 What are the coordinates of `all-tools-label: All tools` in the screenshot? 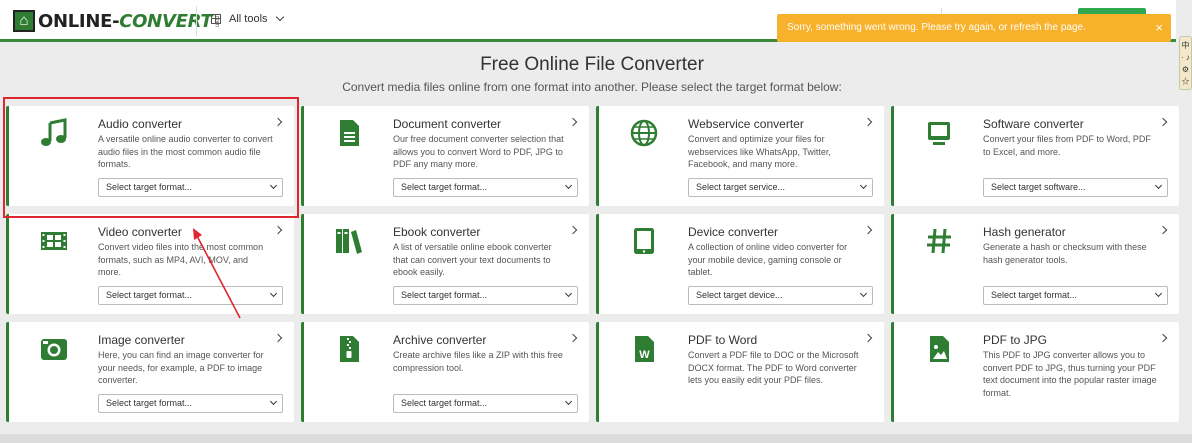 It's located at (248, 19).